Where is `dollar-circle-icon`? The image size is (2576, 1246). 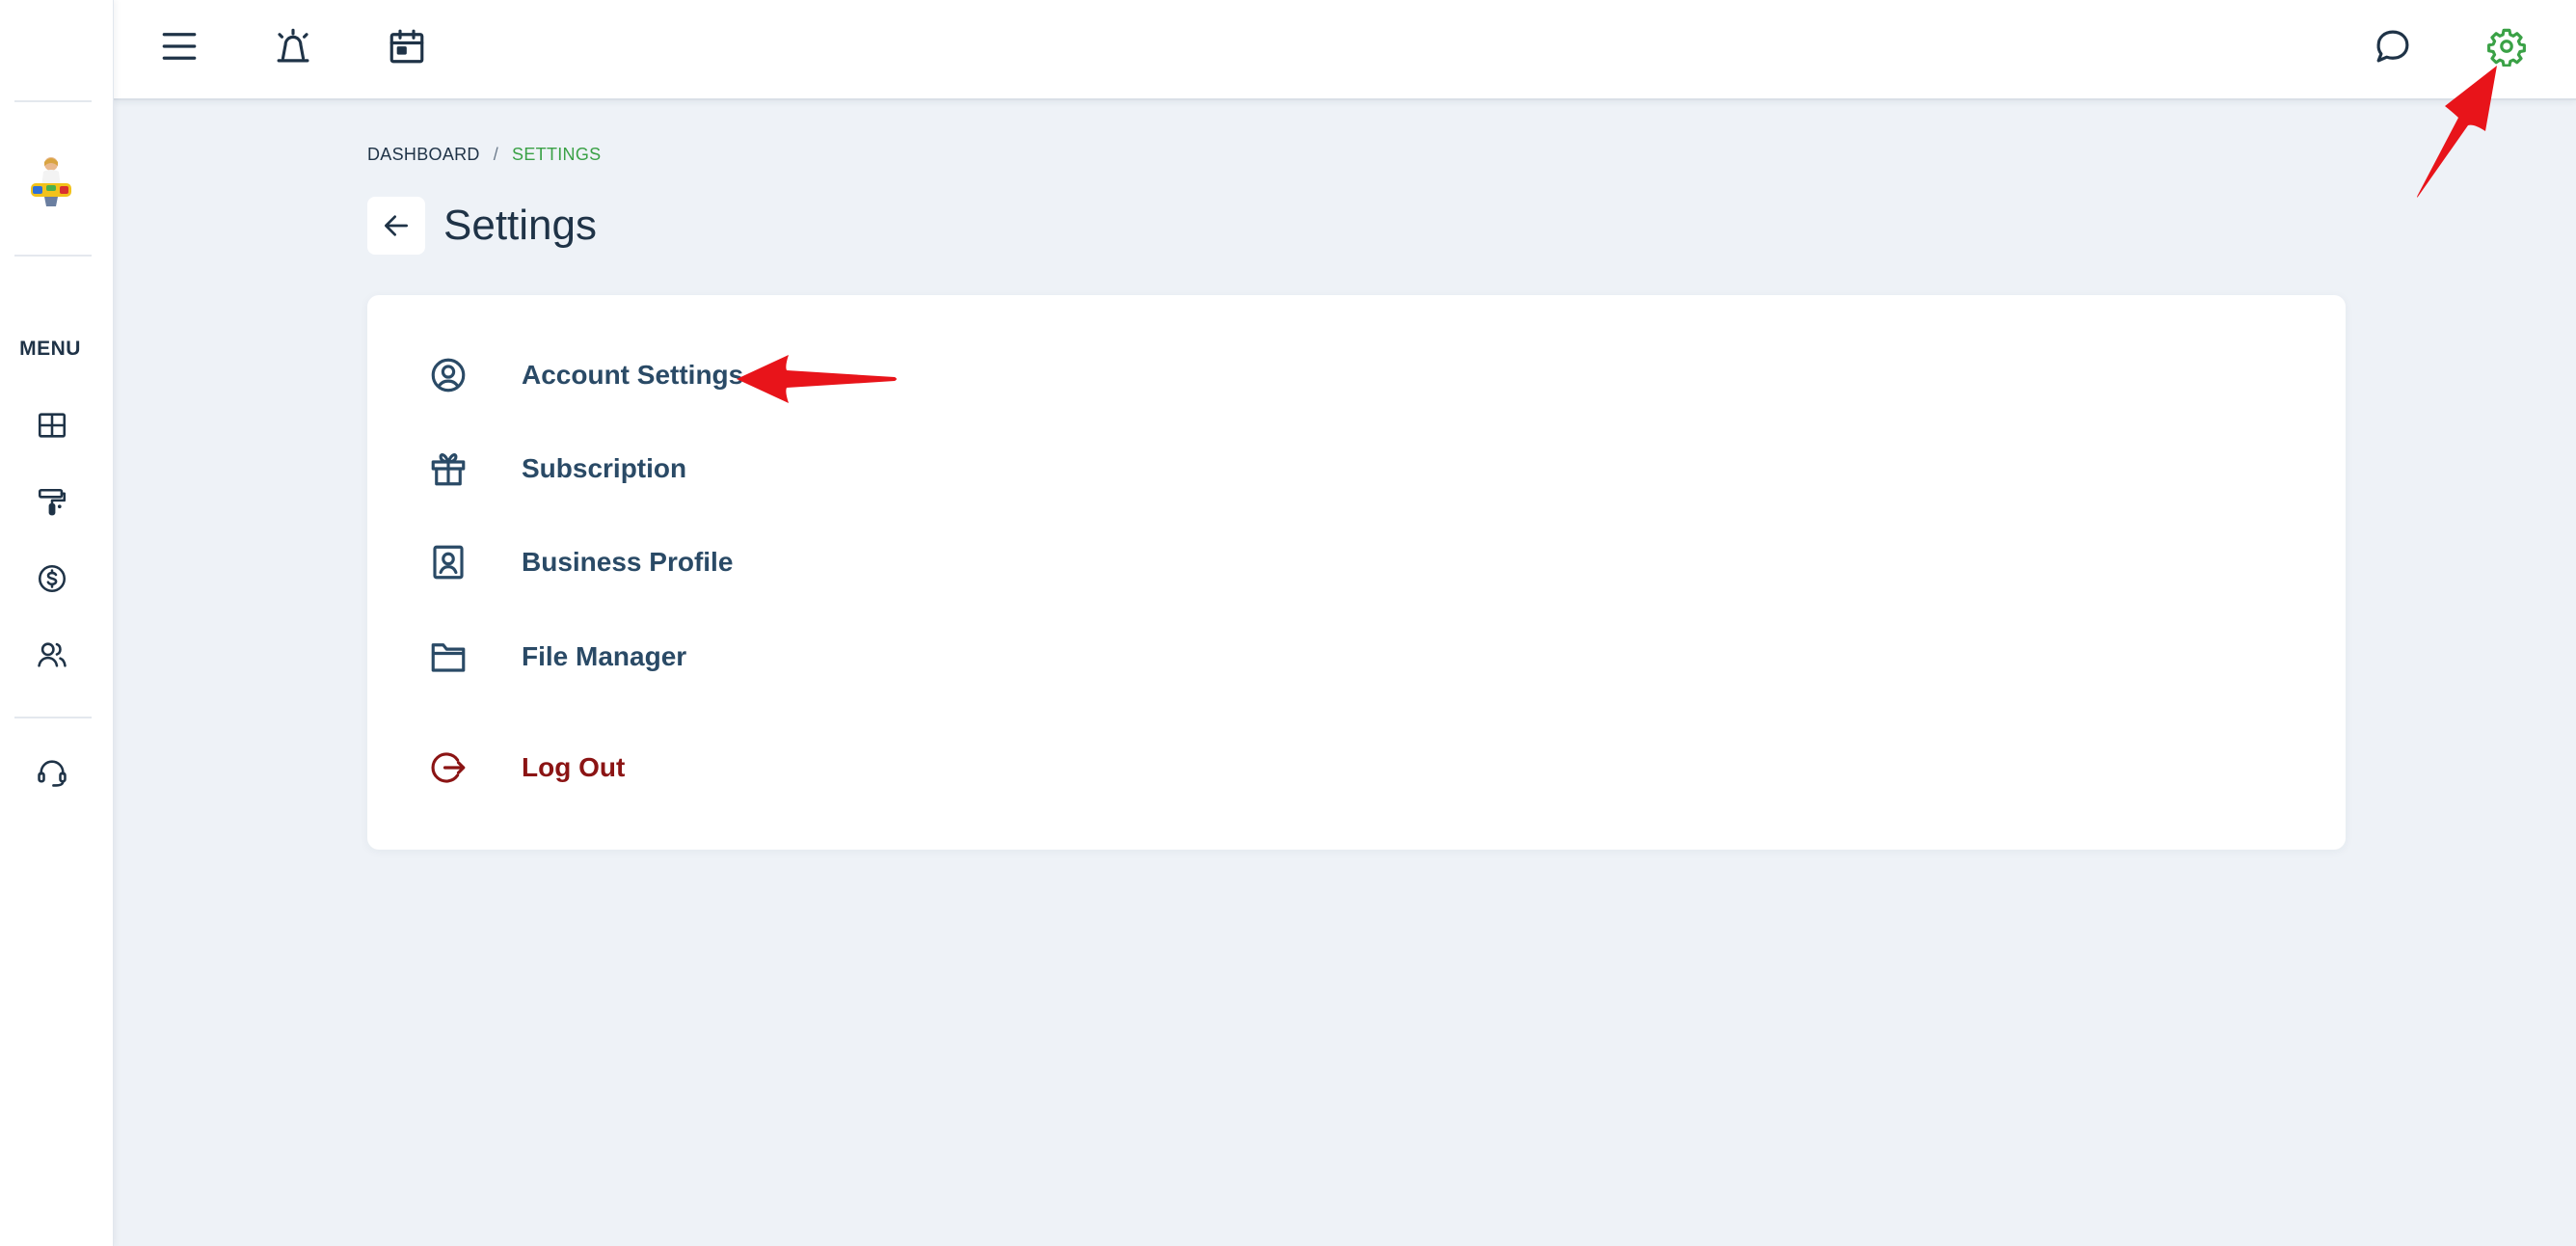 dollar-circle-icon is located at coordinates (52, 578).